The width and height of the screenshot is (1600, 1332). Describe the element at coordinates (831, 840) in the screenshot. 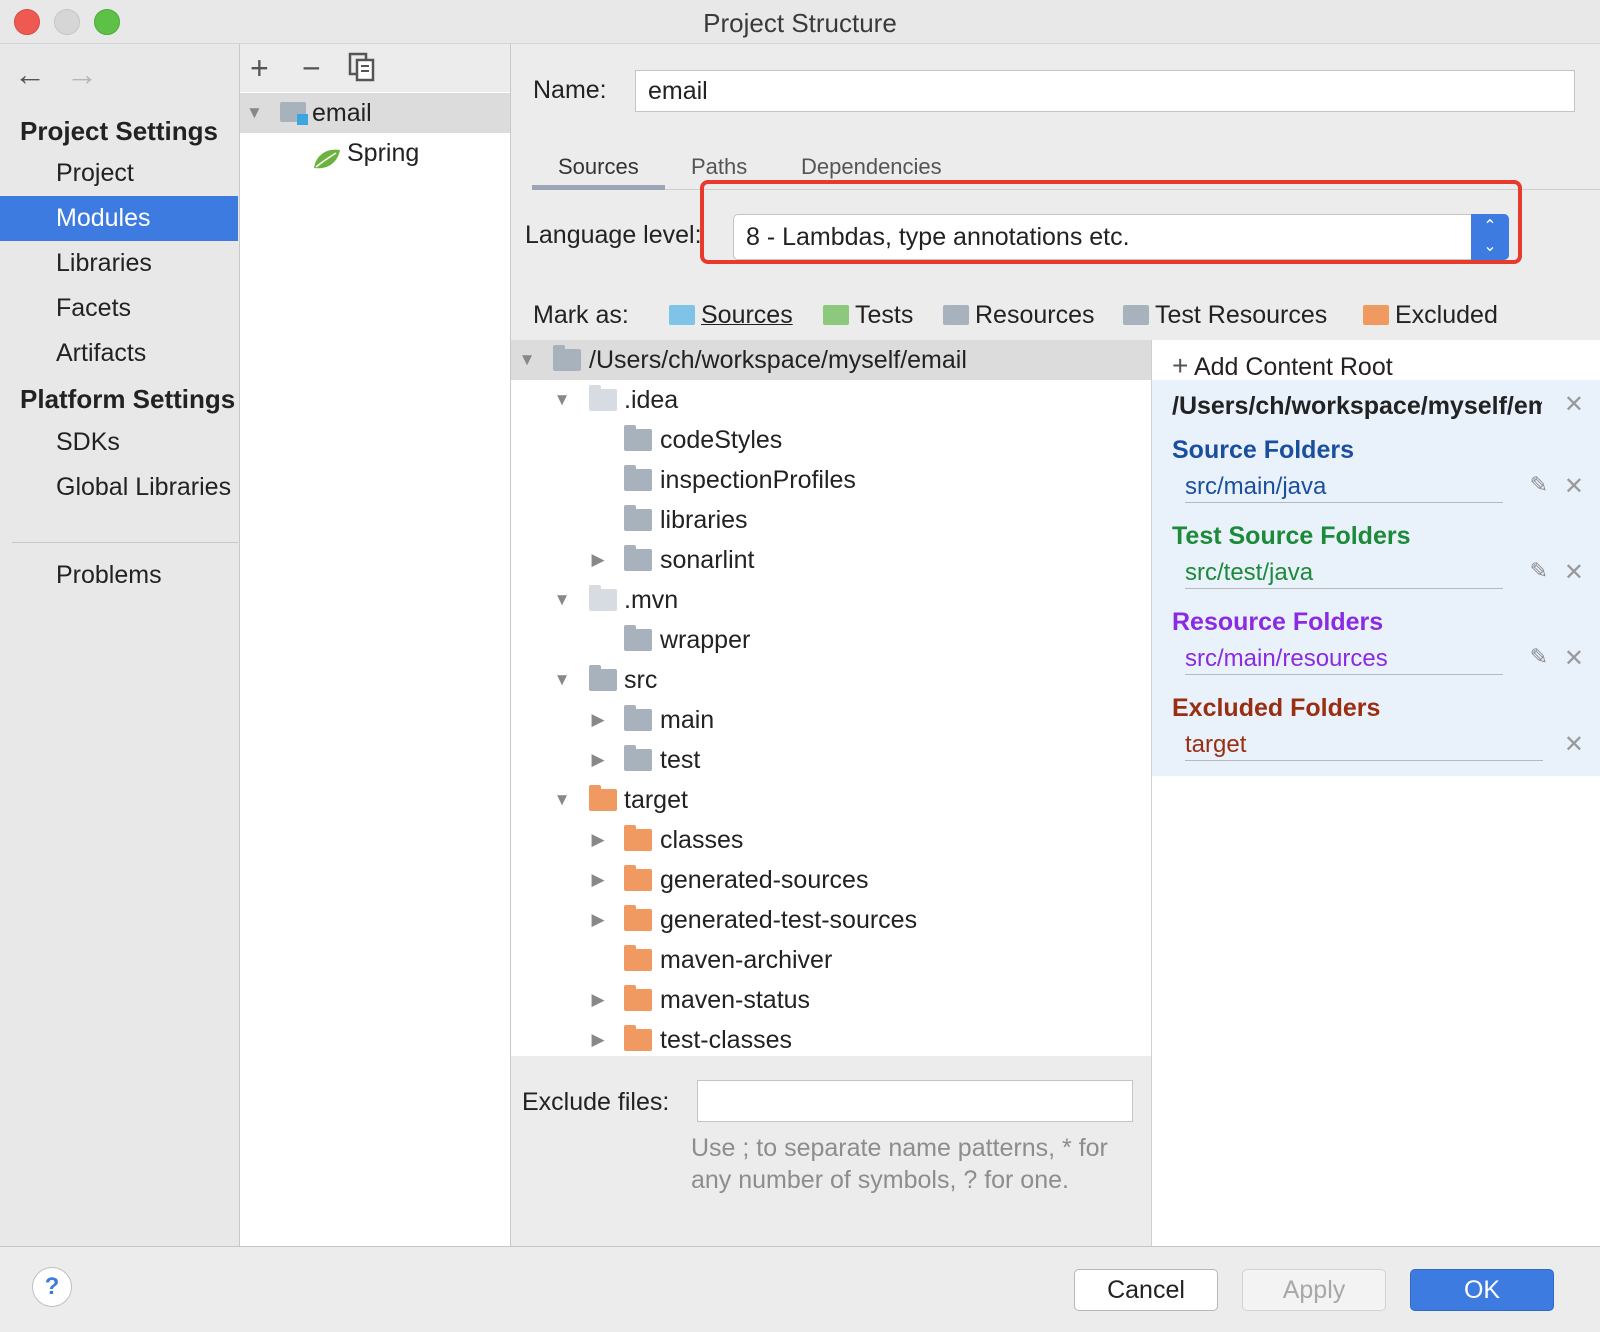

I see `tree-row: ▶ classes` at that location.